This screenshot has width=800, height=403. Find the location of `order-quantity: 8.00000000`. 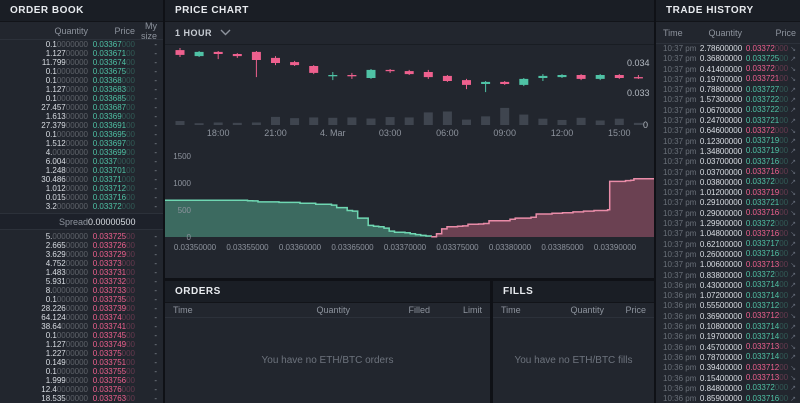

order-quantity: 8.00000000 is located at coordinates (66, 290).